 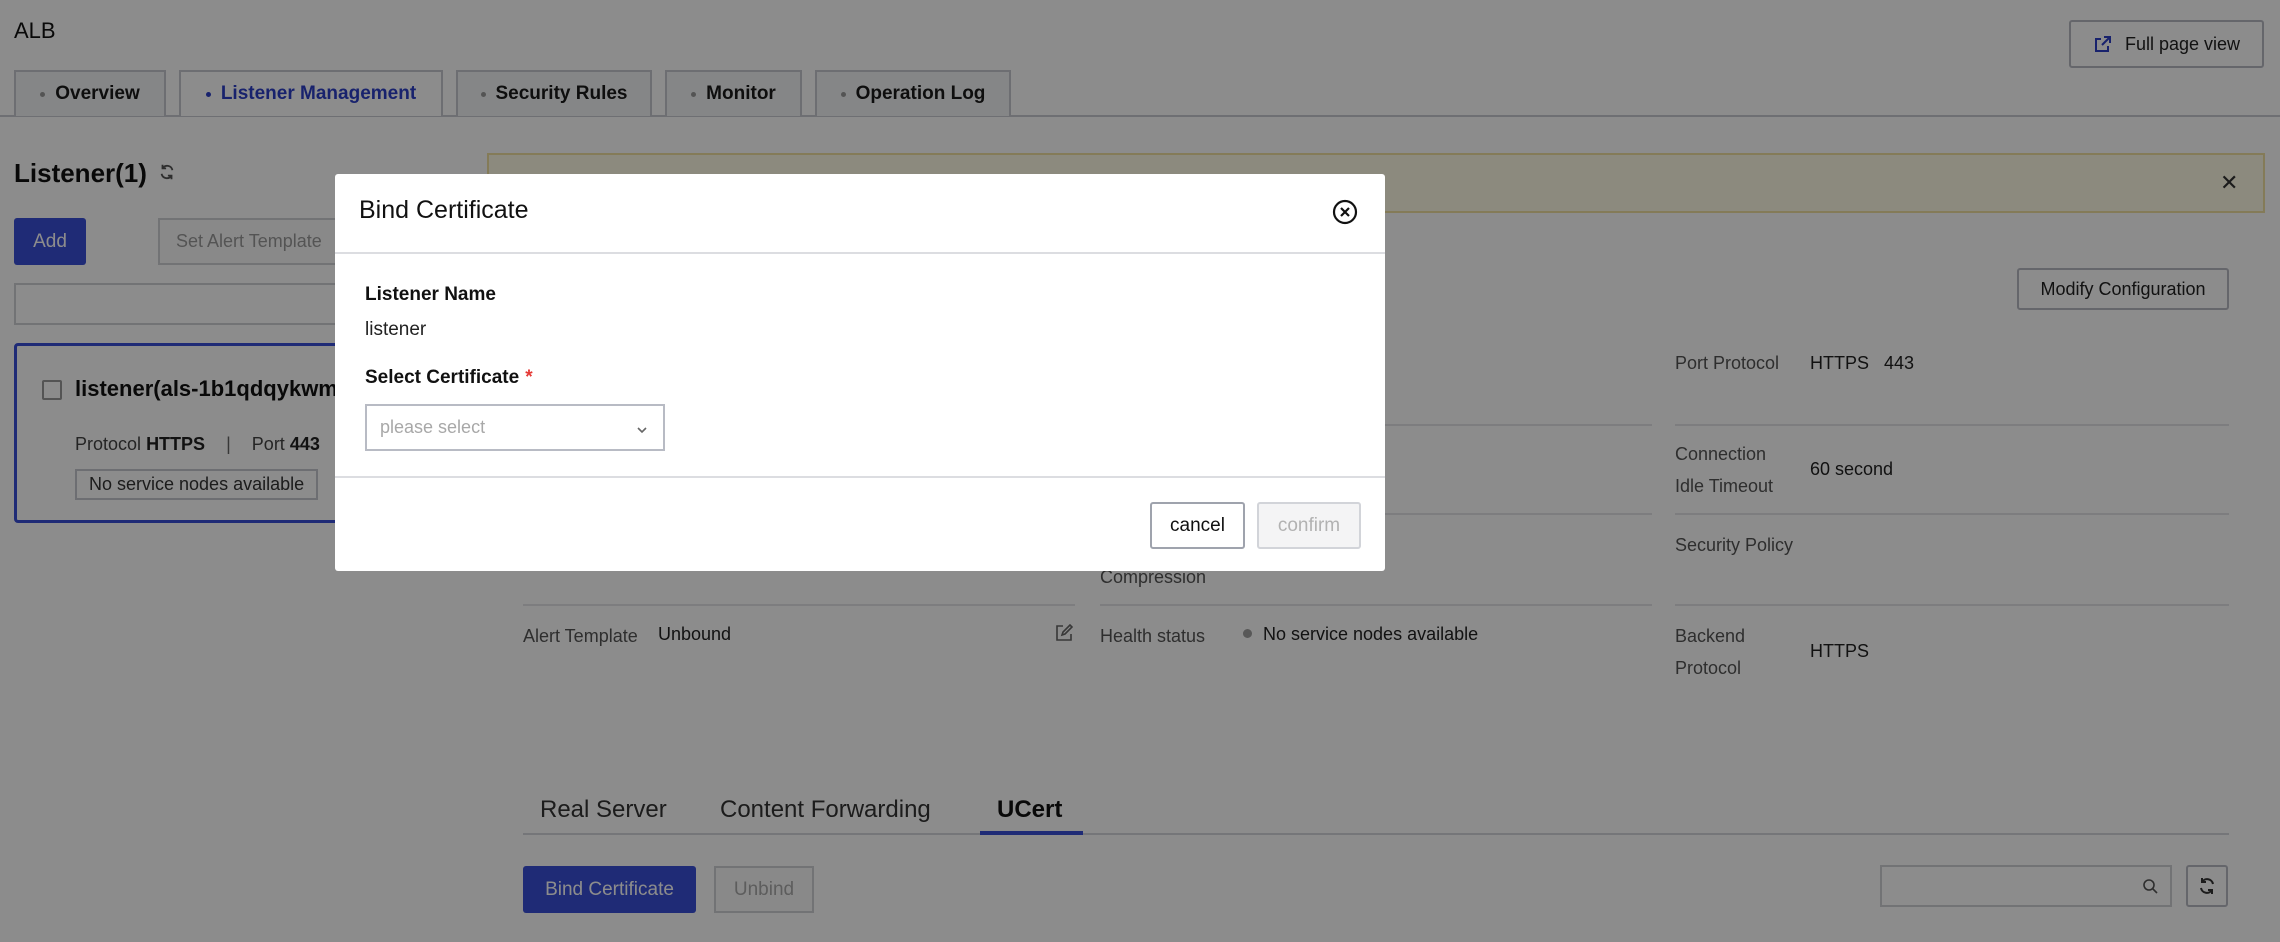 What do you see at coordinates (444, 210) in the screenshot?
I see `dialog-title: Bind Certificate` at bounding box center [444, 210].